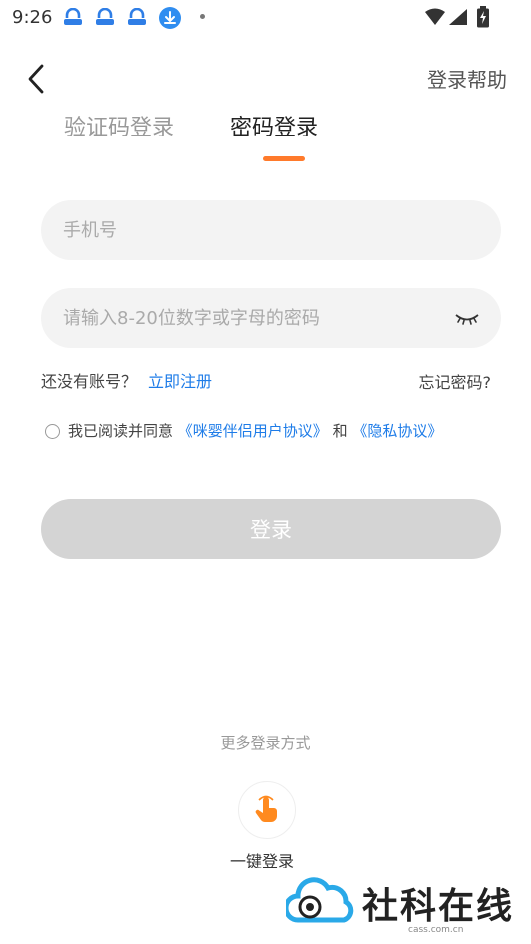  I want to click on login-help-link: 登录帮助, so click(467, 78).